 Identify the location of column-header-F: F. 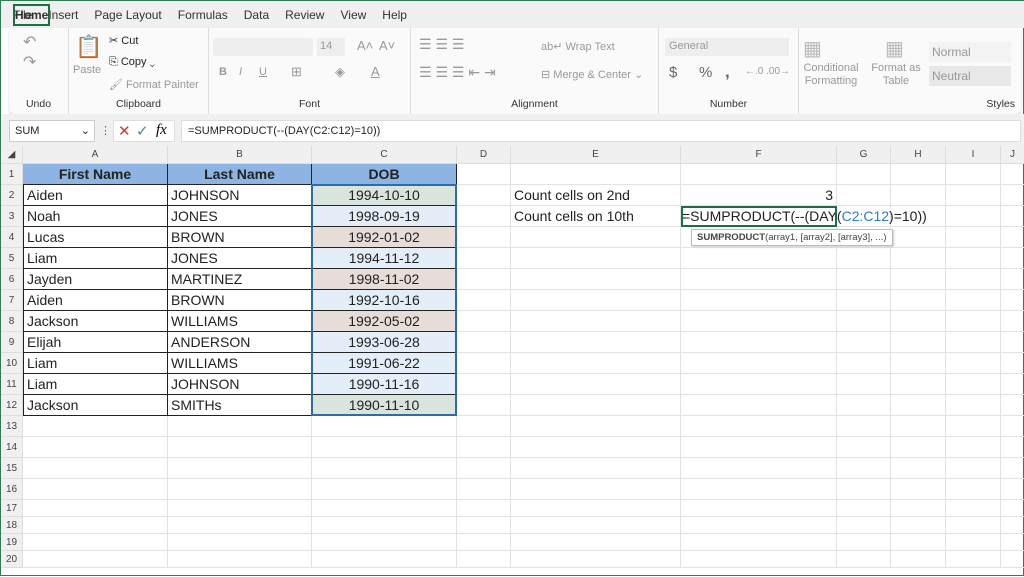
(759, 155).